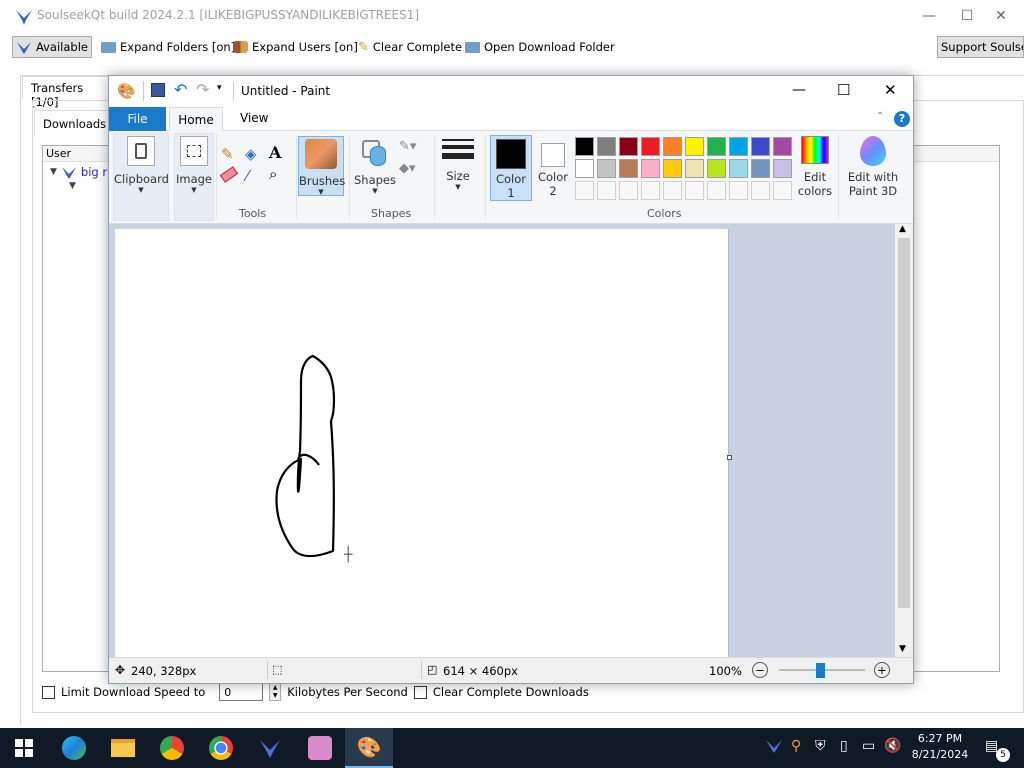 This screenshot has height=768, width=1024. What do you see at coordinates (843, 90) in the screenshot?
I see `paint-maximize-button: ☐` at bounding box center [843, 90].